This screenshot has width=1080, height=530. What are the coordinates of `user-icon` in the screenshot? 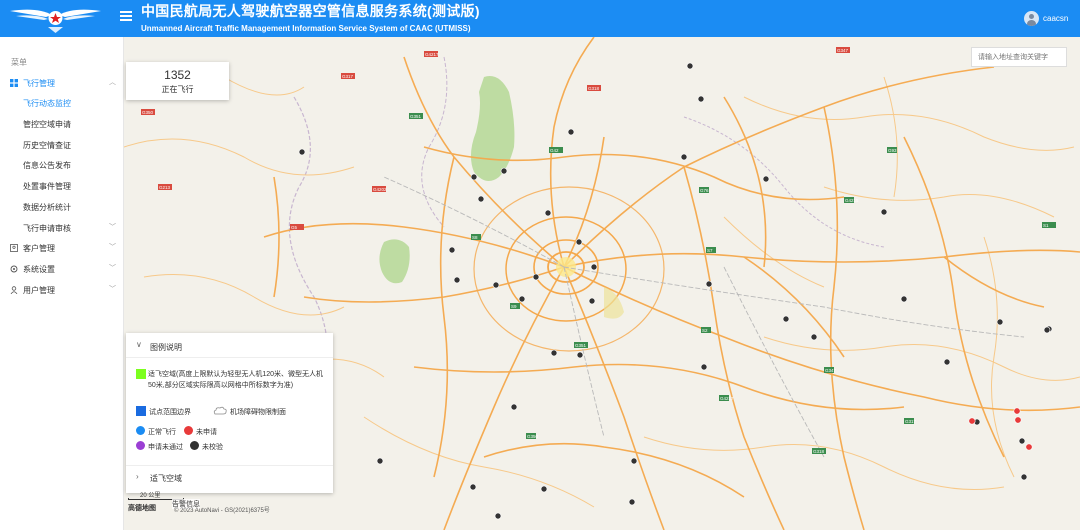 It's located at (14, 248).